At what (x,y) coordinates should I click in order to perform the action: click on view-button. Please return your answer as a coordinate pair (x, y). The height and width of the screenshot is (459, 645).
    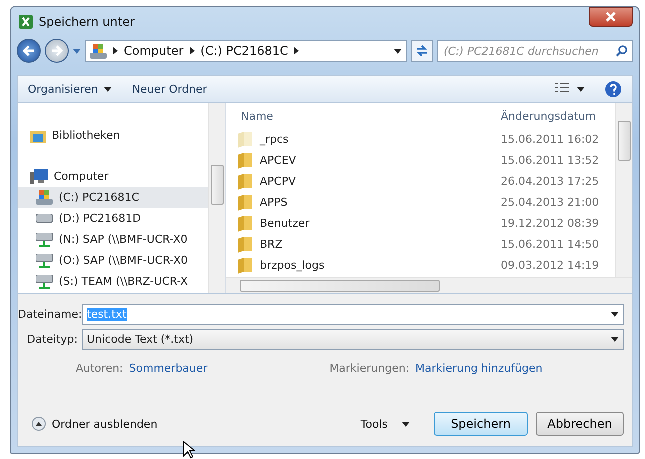
    Looking at the image, I should click on (570, 89).